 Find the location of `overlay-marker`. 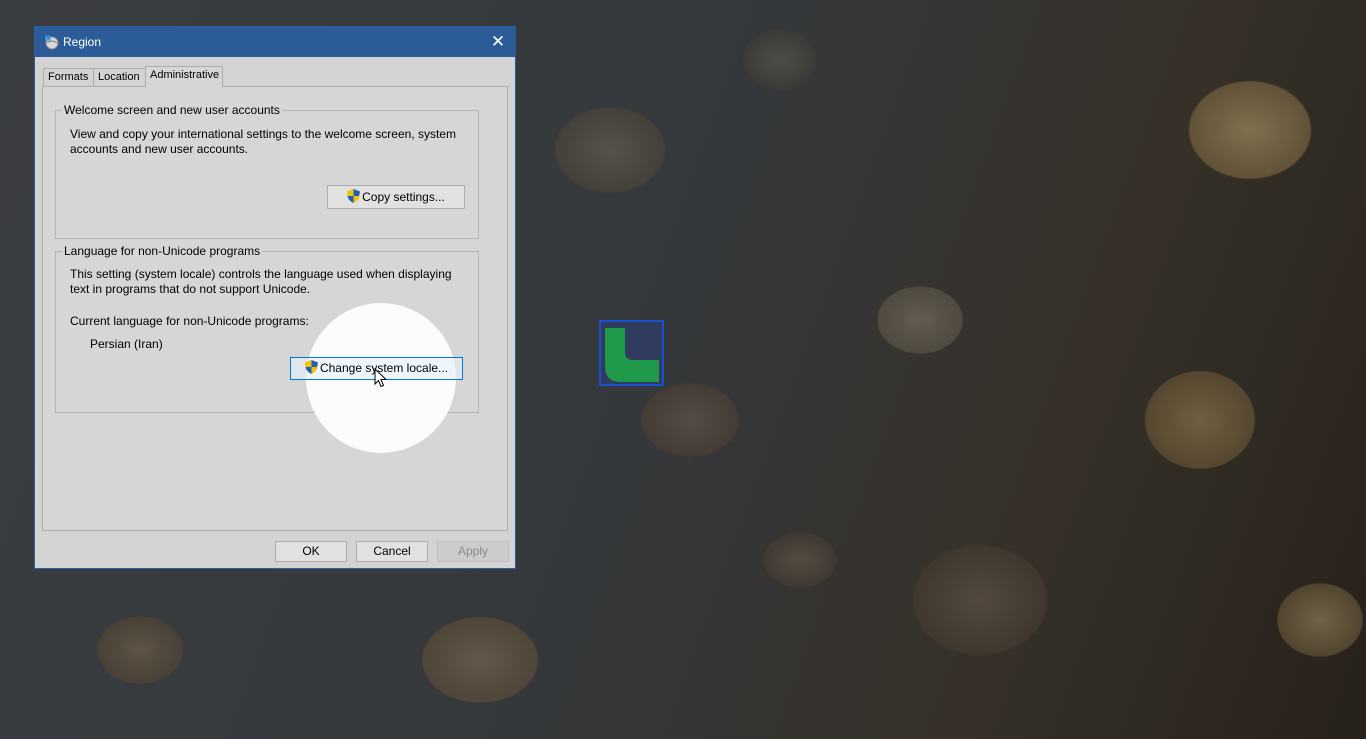

overlay-marker is located at coordinates (631, 353).